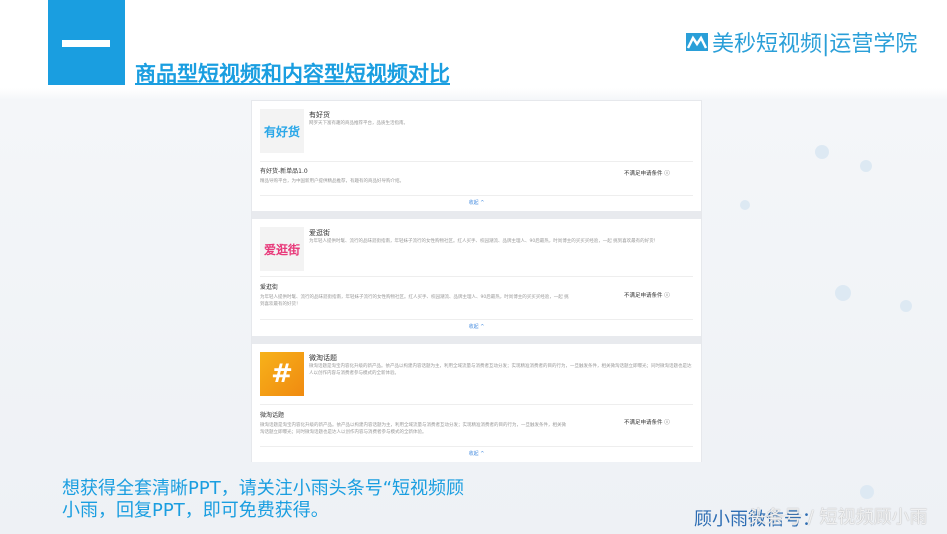 The height and width of the screenshot is (534, 947). I want to click on dash-mark, so click(86, 43).